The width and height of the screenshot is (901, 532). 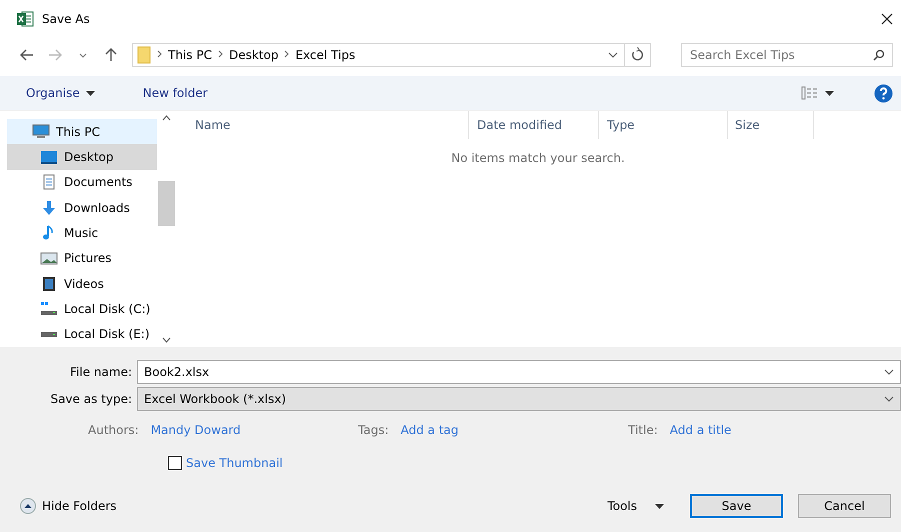 I want to click on arrow-left-icon, so click(x=27, y=55).